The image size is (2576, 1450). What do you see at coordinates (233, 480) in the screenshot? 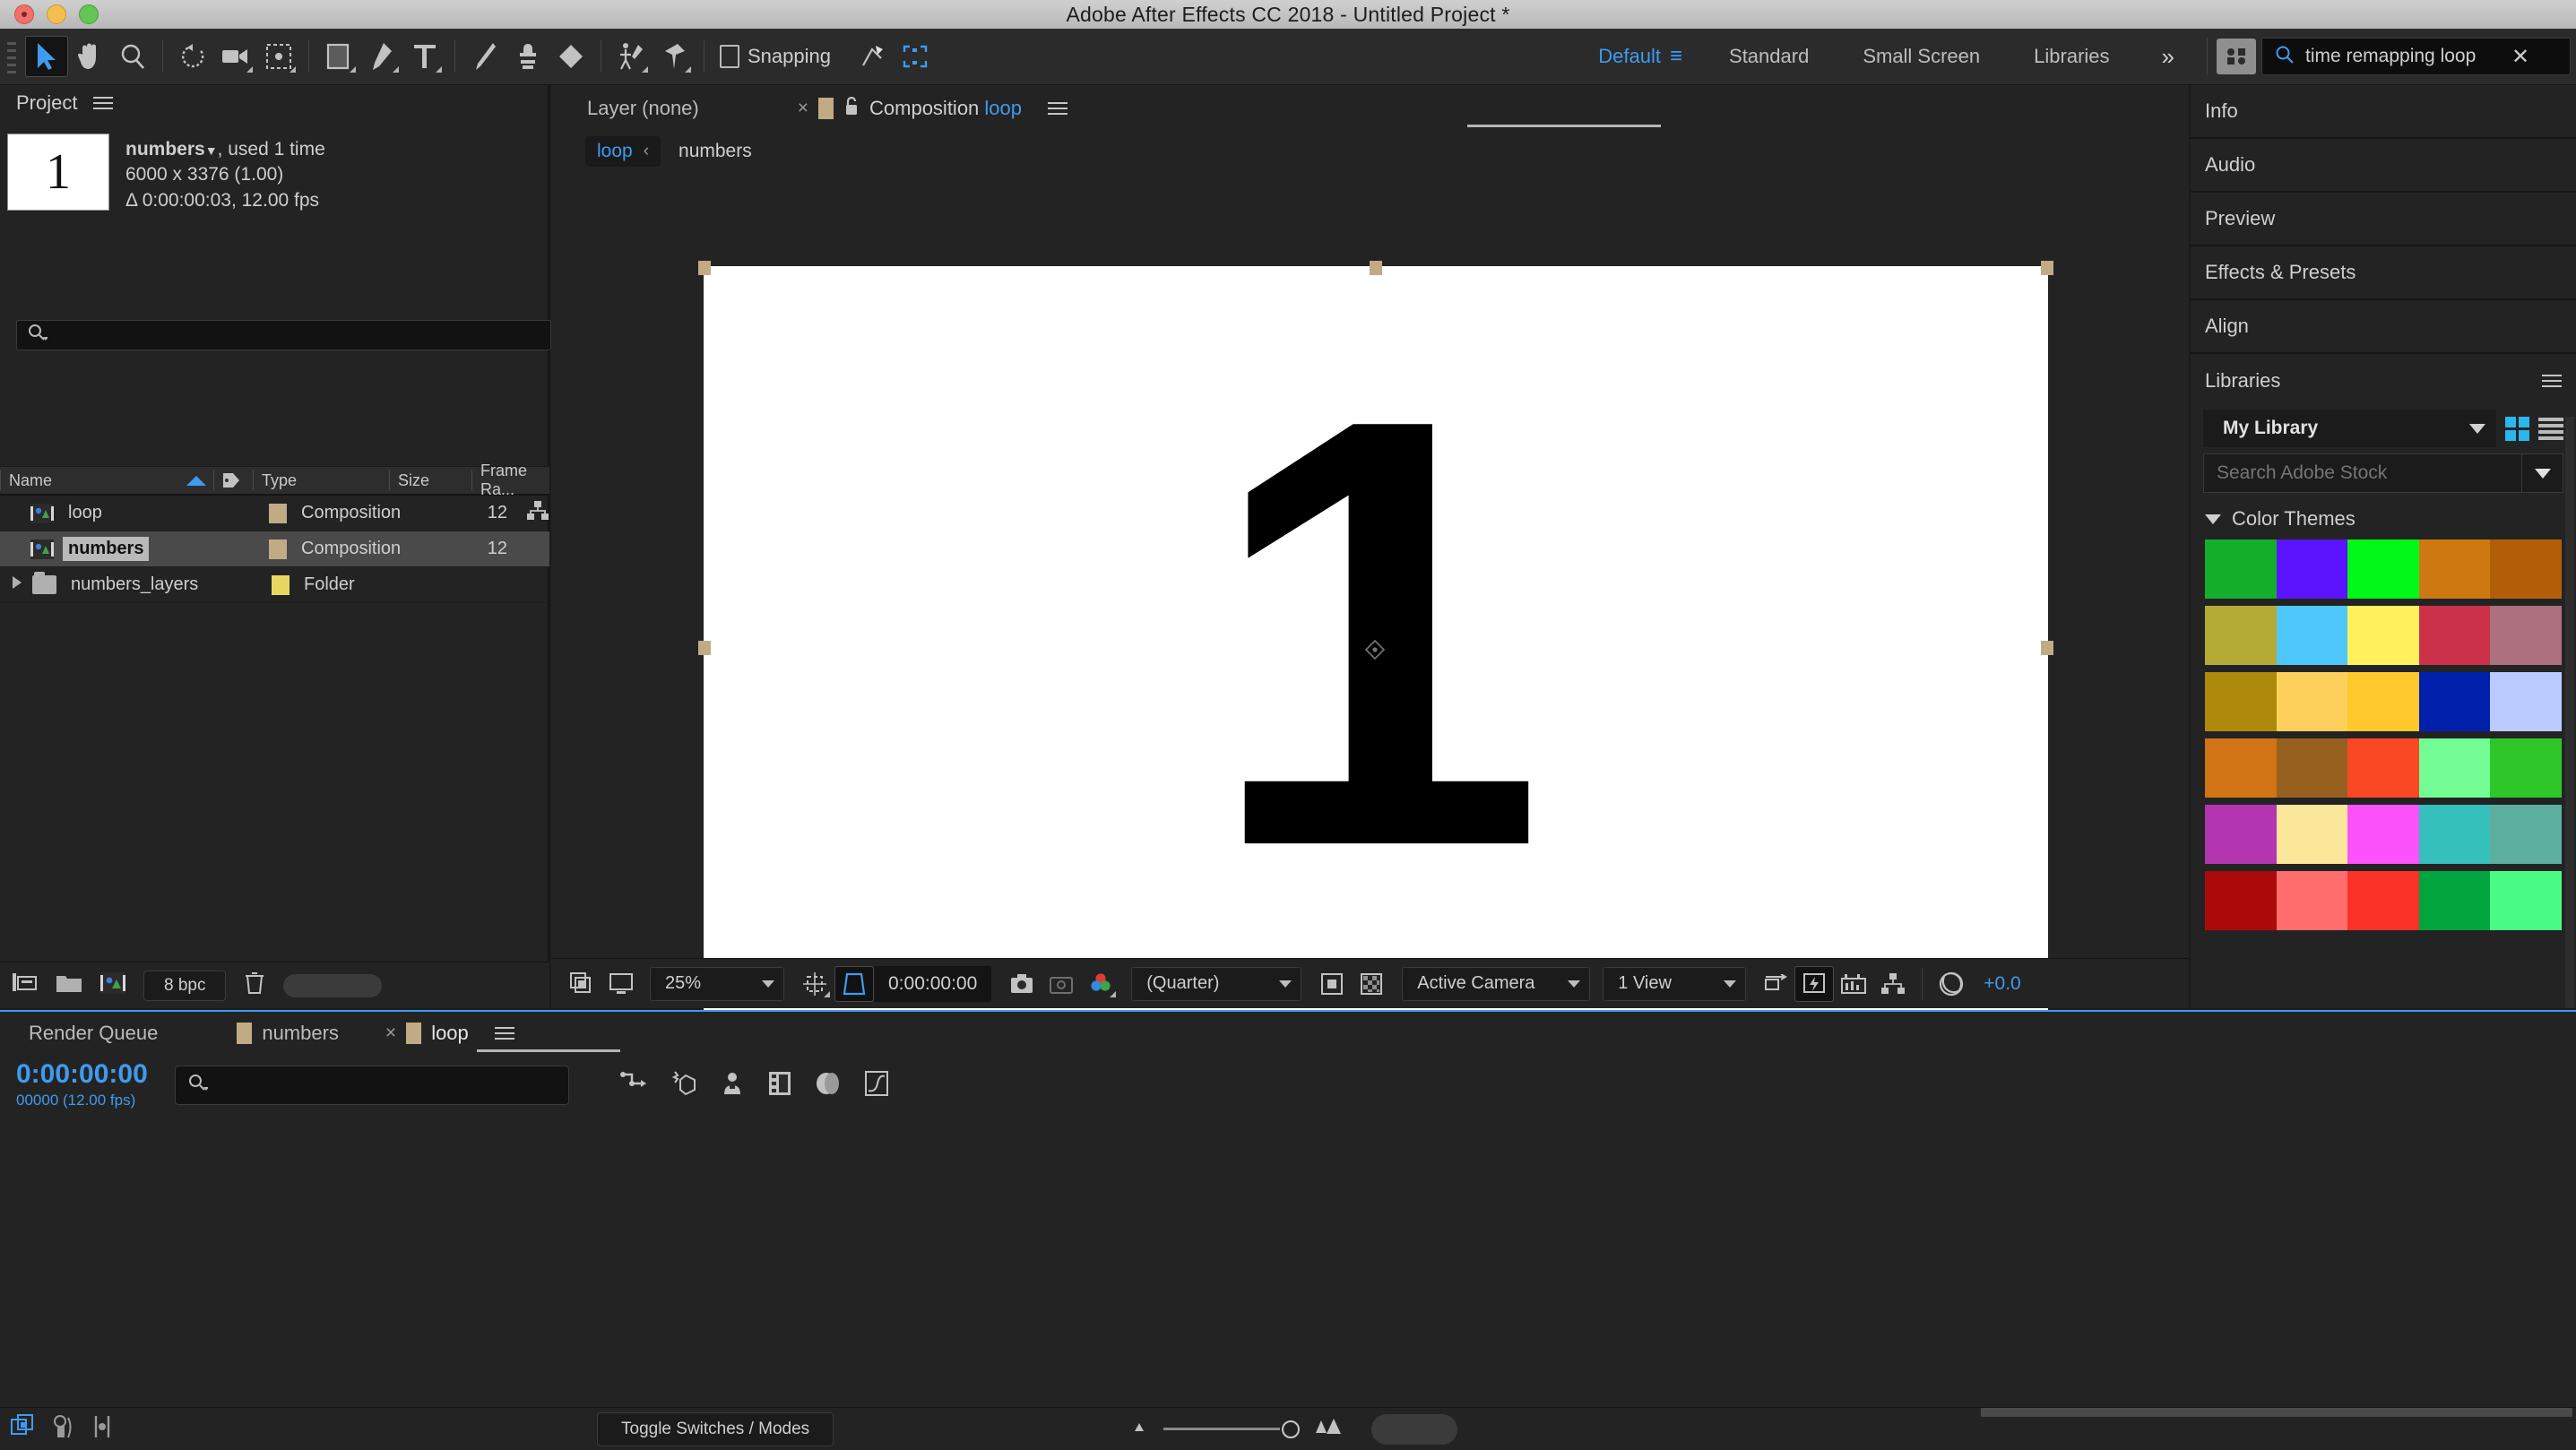
I see `column-label-color` at bounding box center [233, 480].